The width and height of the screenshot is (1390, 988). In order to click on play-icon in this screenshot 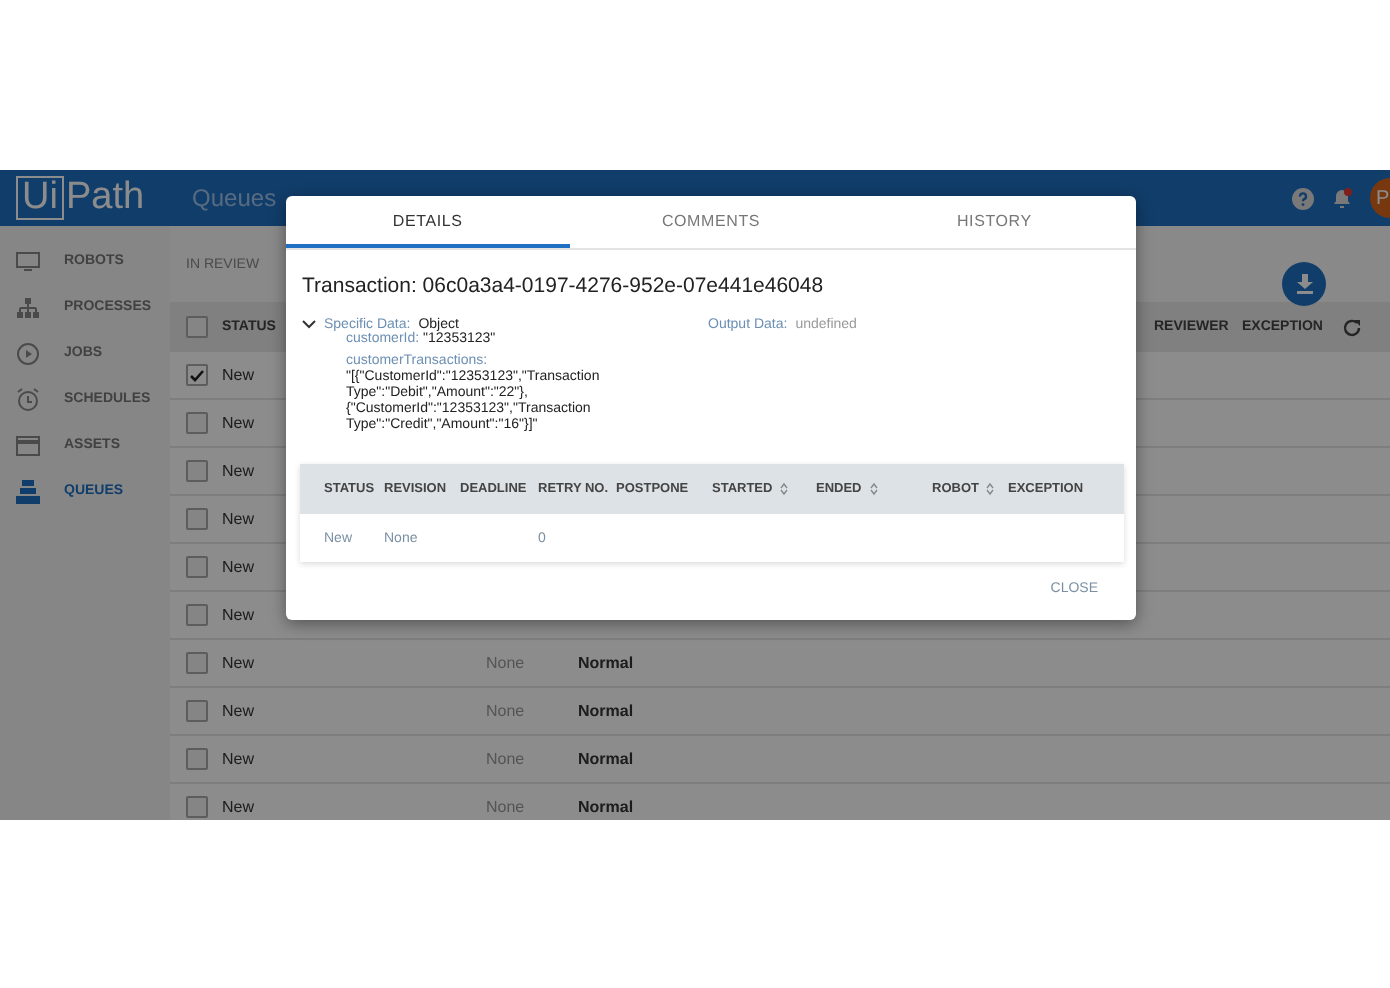, I will do `click(28, 353)`.